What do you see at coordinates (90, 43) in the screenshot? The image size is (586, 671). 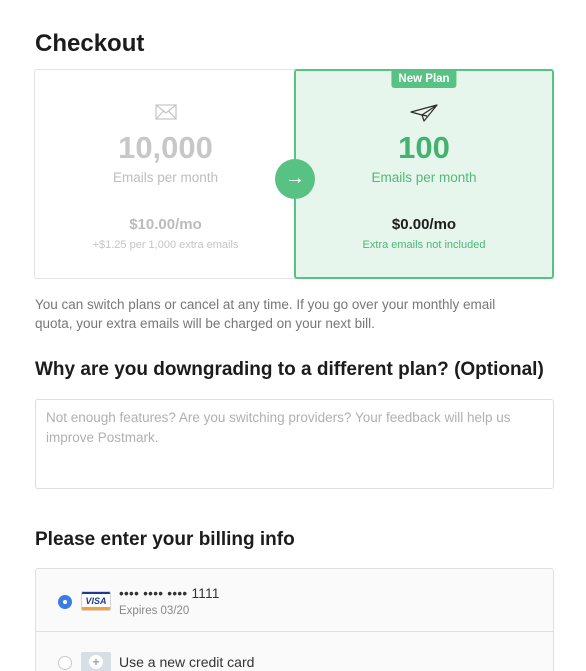 I see `page-title: Checkout` at bounding box center [90, 43].